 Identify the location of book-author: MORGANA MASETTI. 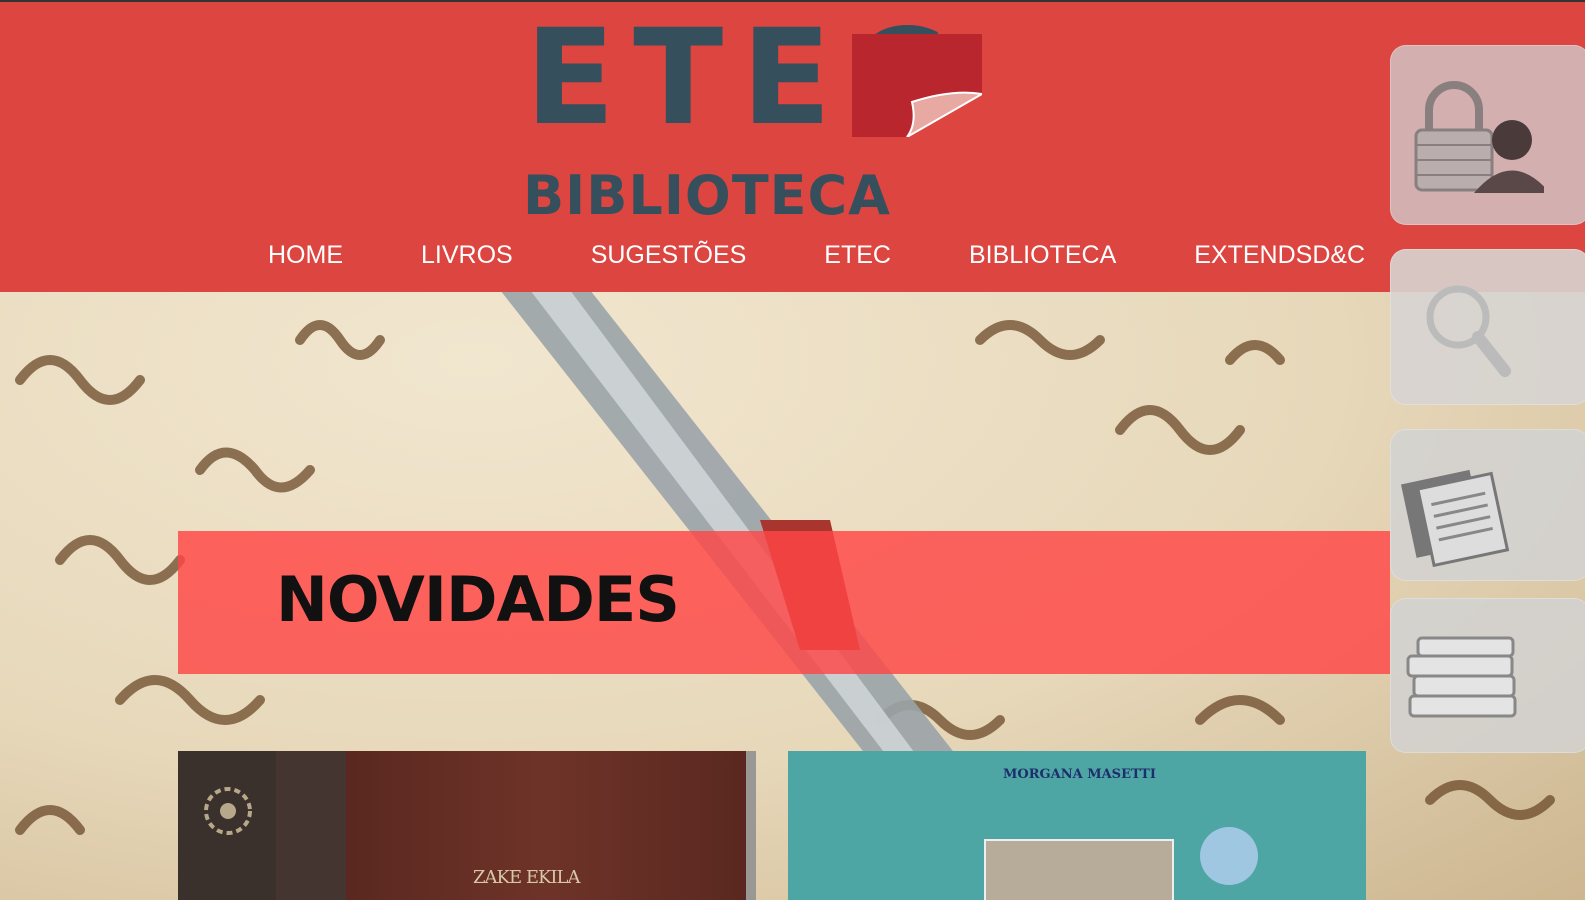
(1079, 774).